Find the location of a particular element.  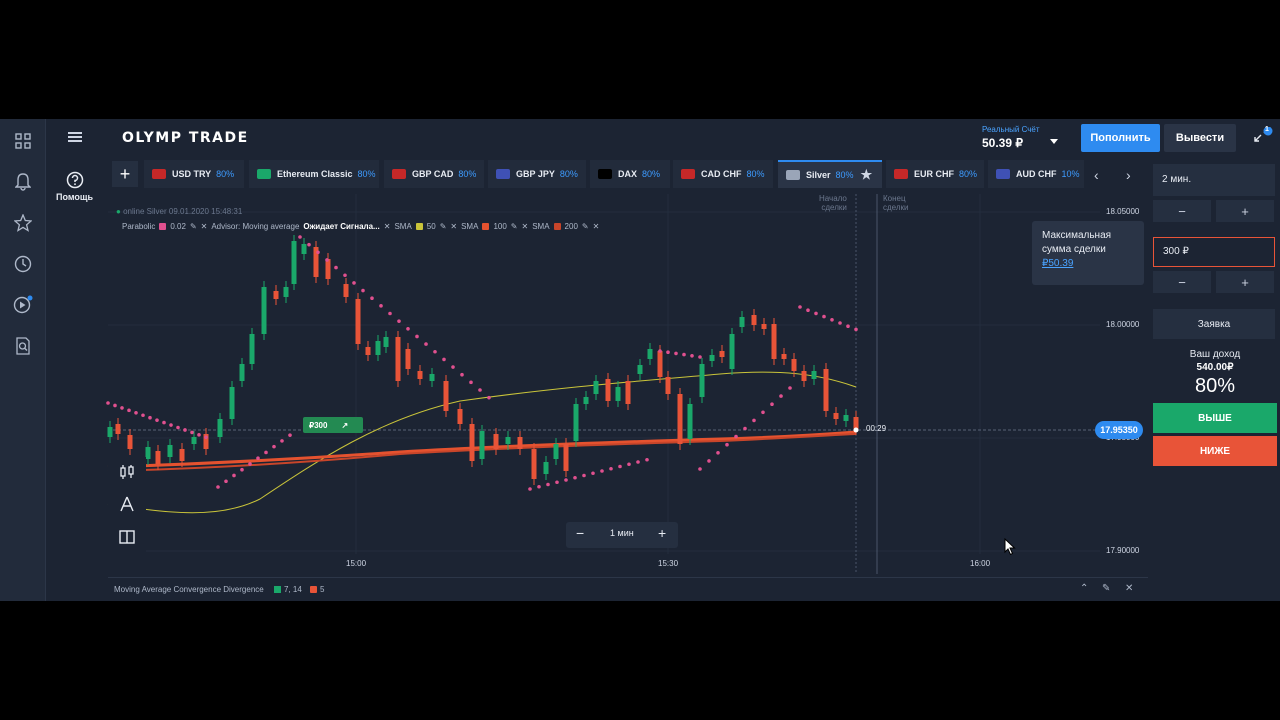

asset-tab-payout: 10% is located at coordinates (1070, 174).